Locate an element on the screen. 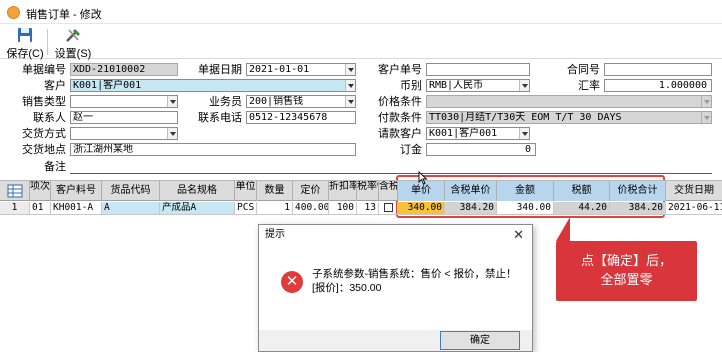 Image resolution: width=722 pixels, height=352 pixels. settings-button: 设置(S) is located at coordinates (73, 43).